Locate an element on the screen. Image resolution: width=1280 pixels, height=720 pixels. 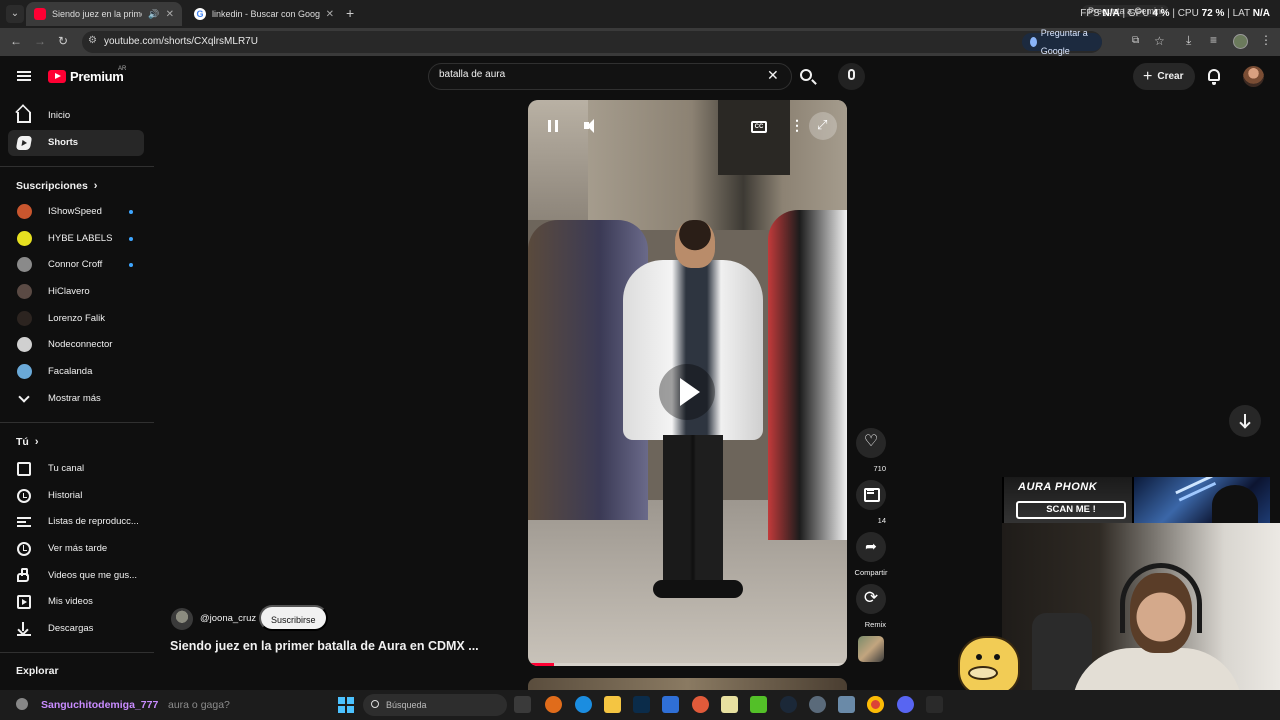
task-view-icon is located at coordinates (522, 704).